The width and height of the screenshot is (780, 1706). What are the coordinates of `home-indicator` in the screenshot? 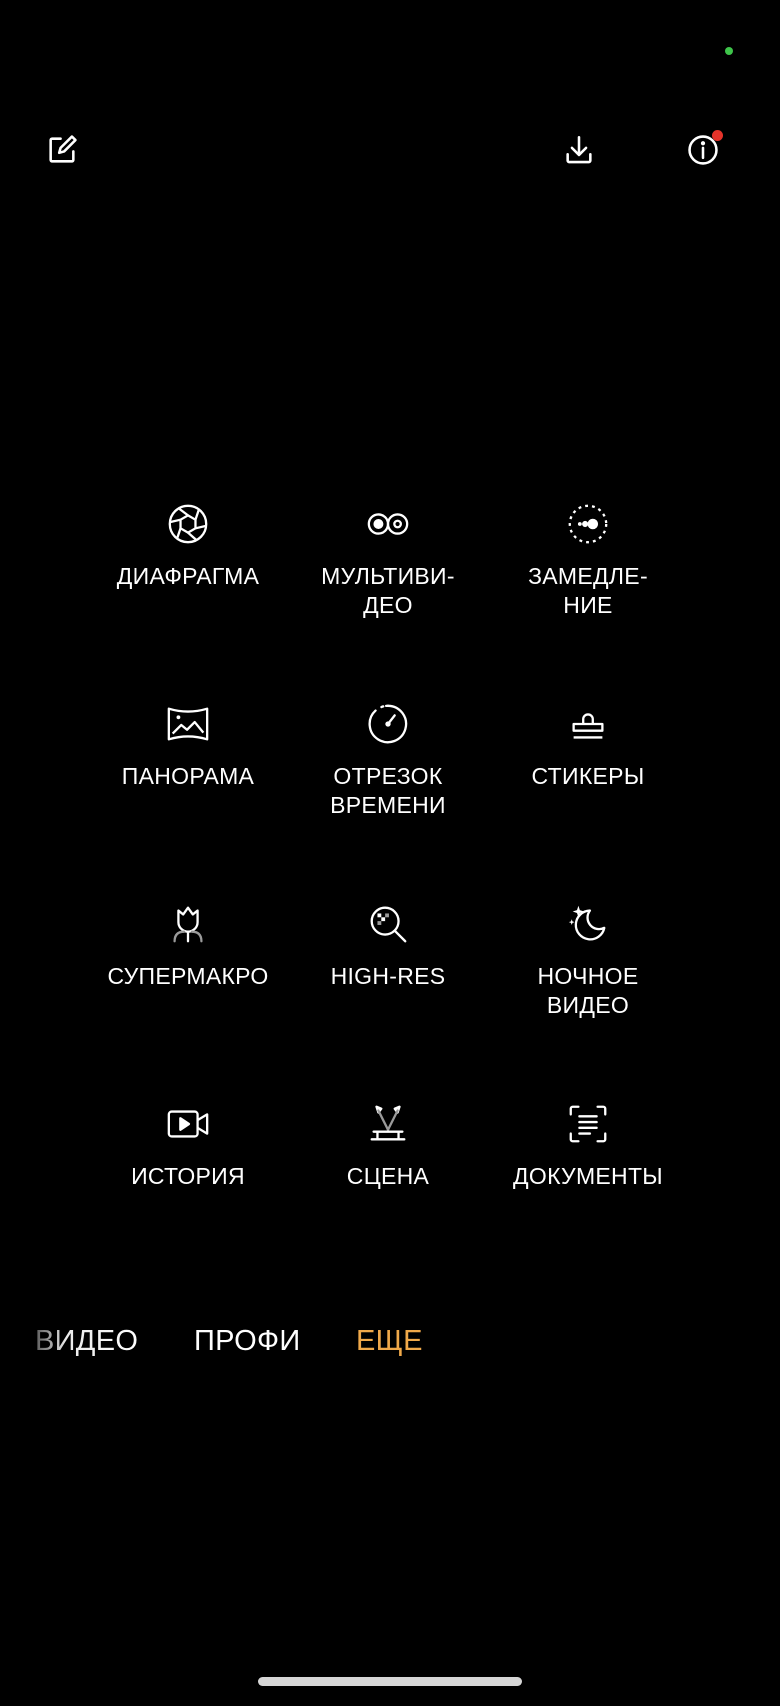 It's located at (390, 1681).